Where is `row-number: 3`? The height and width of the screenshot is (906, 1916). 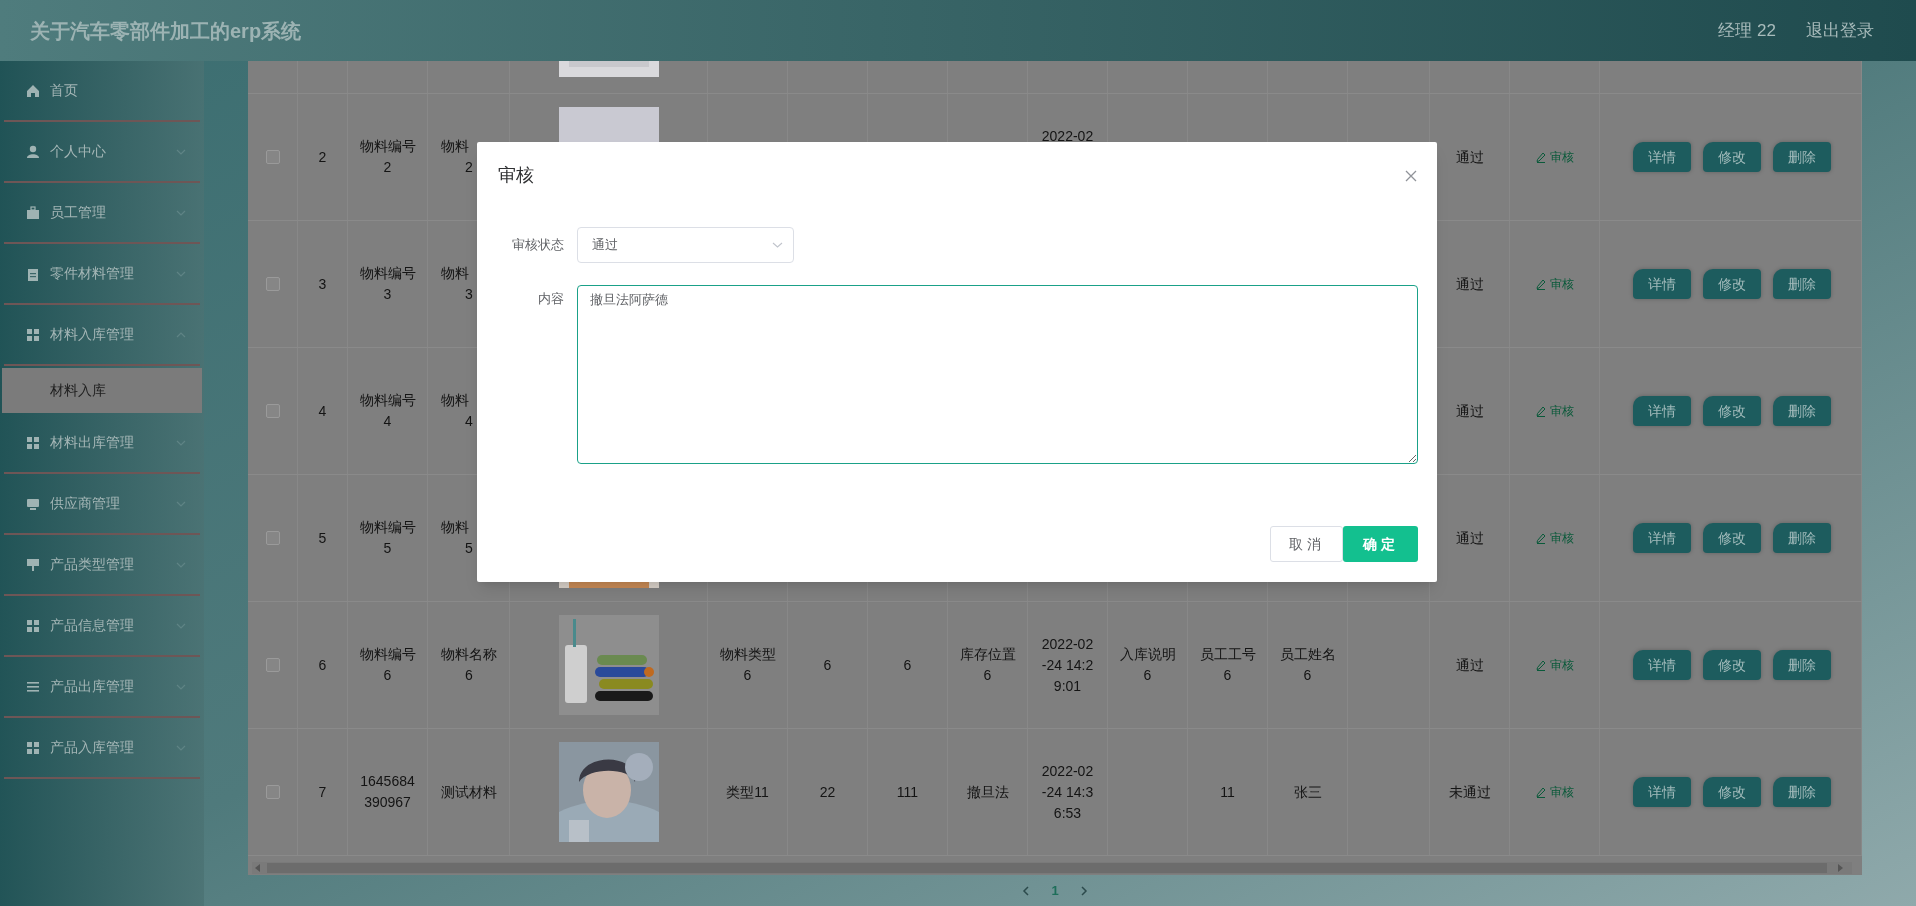
row-number: 3 is located at coordinates (322, 284).